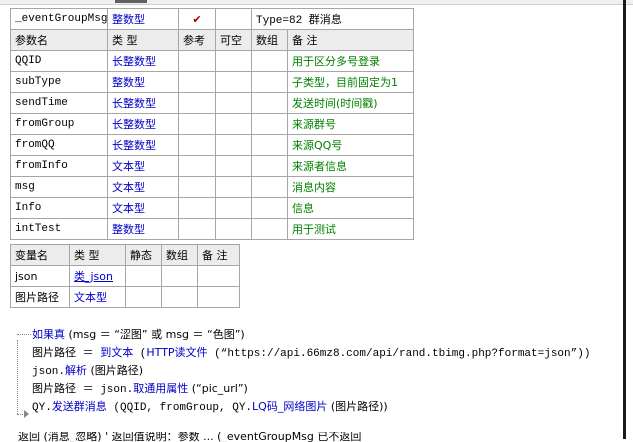 Image resolution: width=633 pixels, height=442 pixels. What do you see at coordinates (40, 276) in the screenshot?
I see `var-name: json` at bounding box center [40, 276].